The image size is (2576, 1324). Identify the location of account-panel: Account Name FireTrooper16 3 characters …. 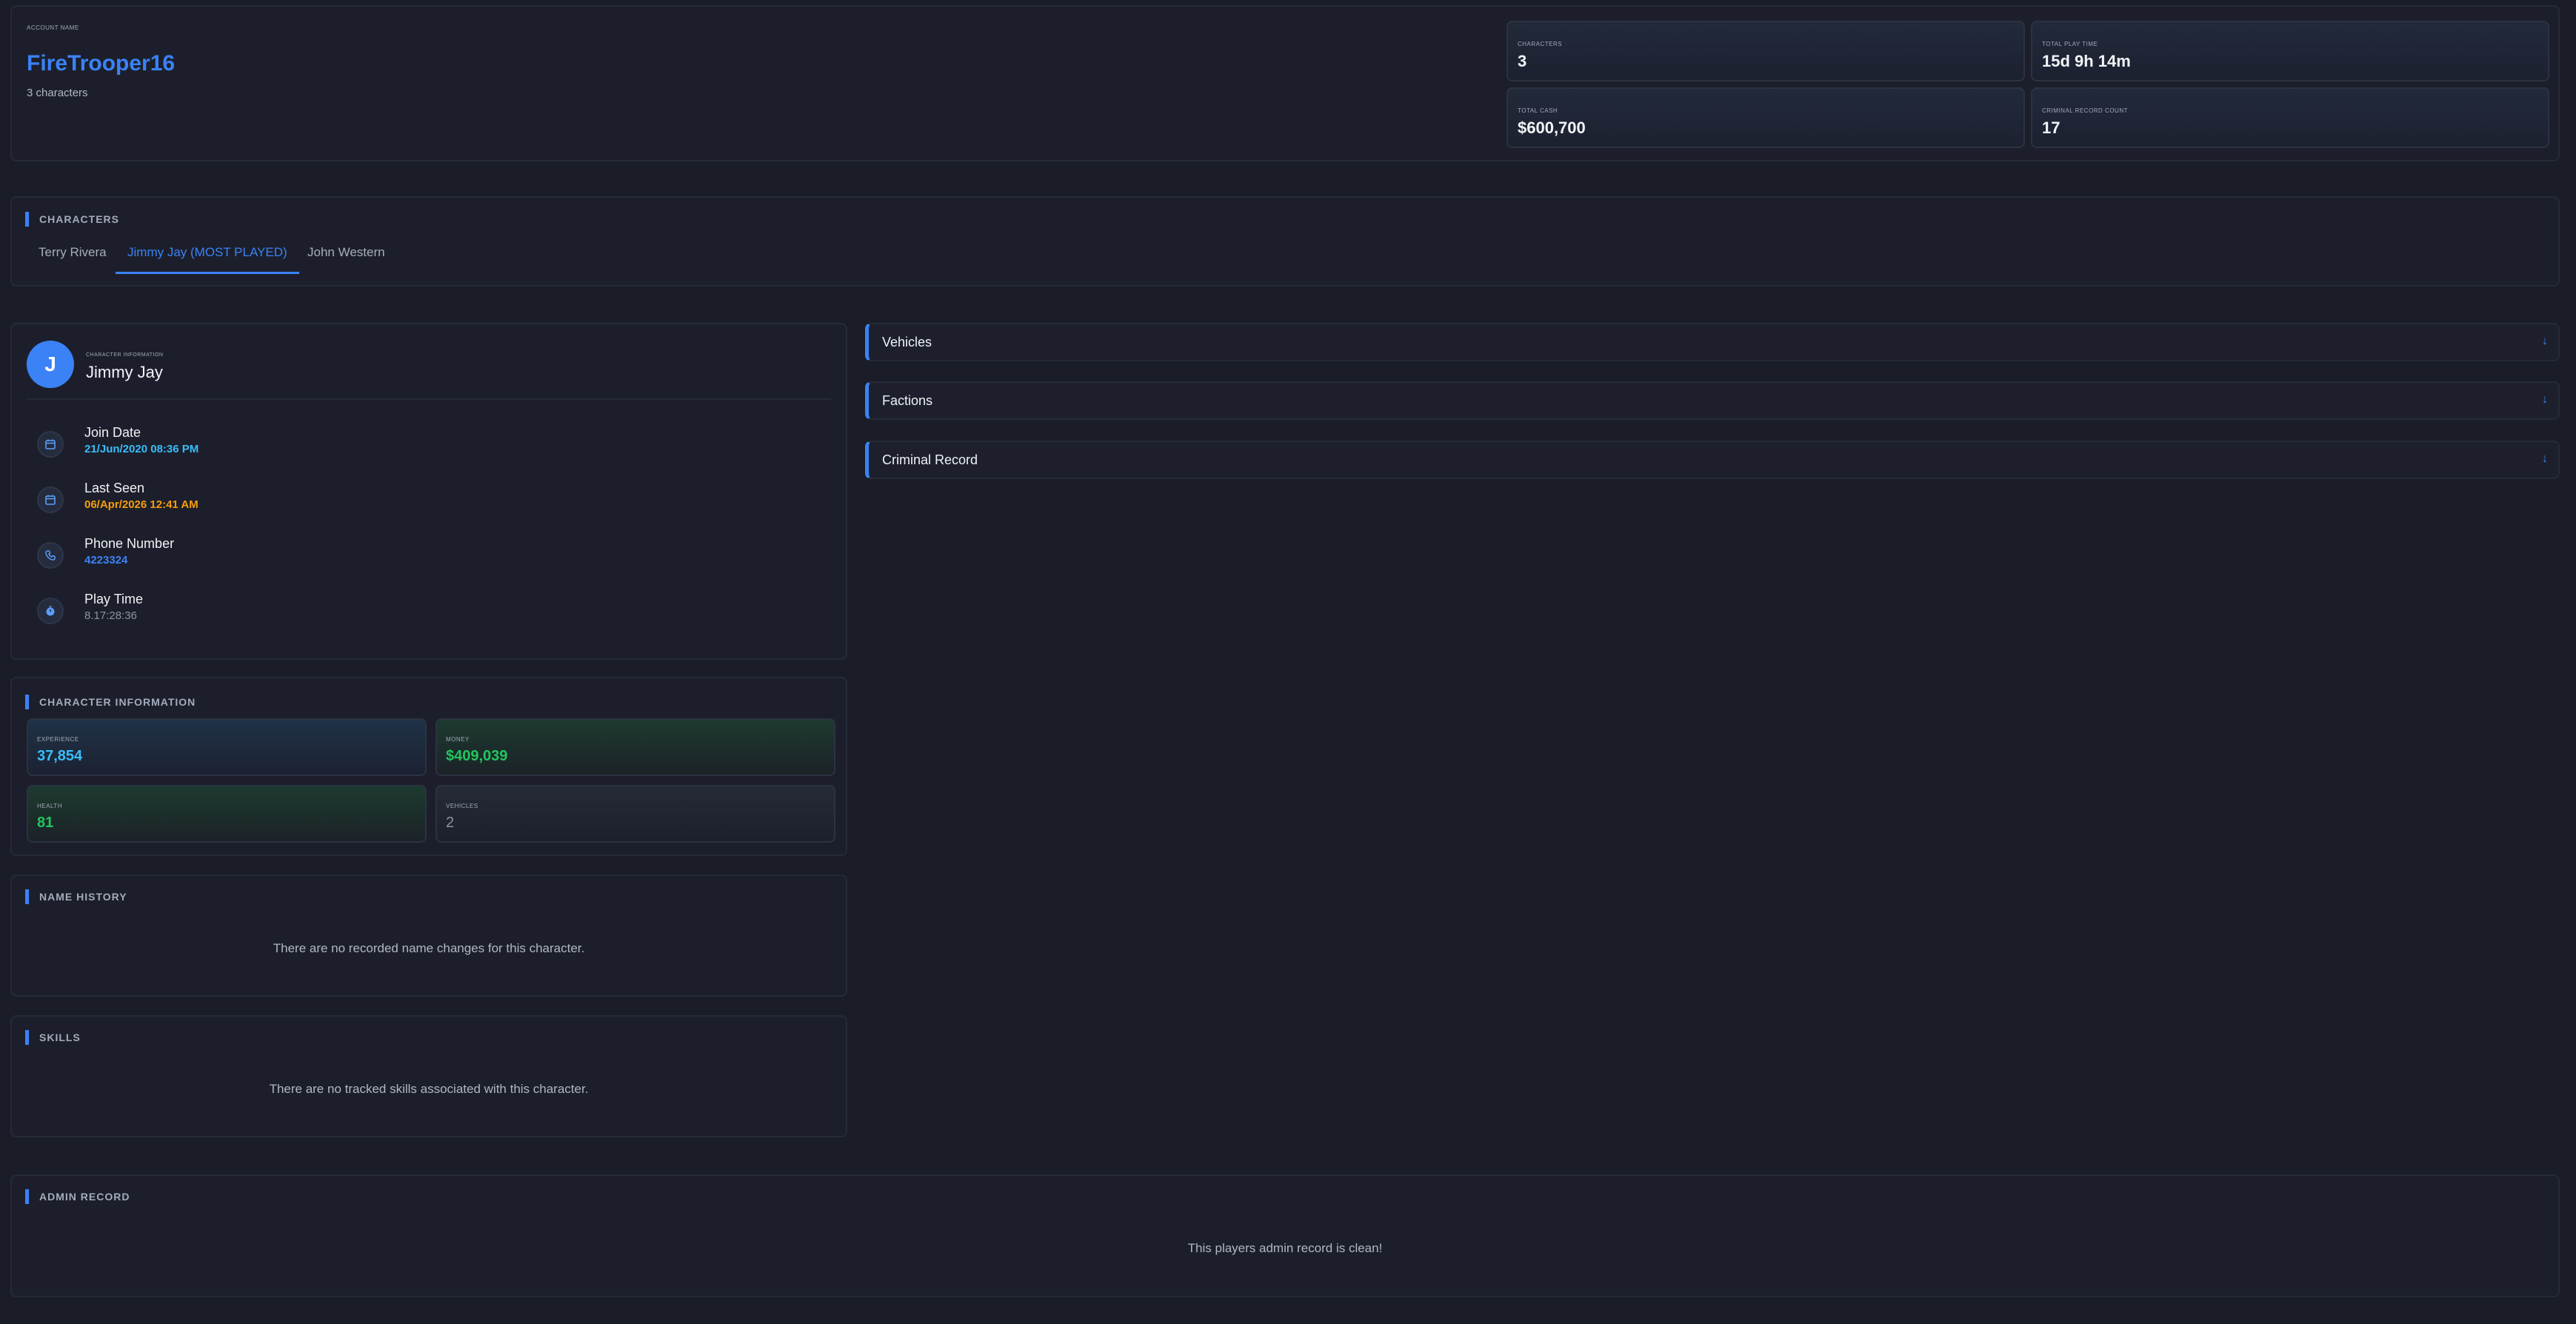
(1285, 83).